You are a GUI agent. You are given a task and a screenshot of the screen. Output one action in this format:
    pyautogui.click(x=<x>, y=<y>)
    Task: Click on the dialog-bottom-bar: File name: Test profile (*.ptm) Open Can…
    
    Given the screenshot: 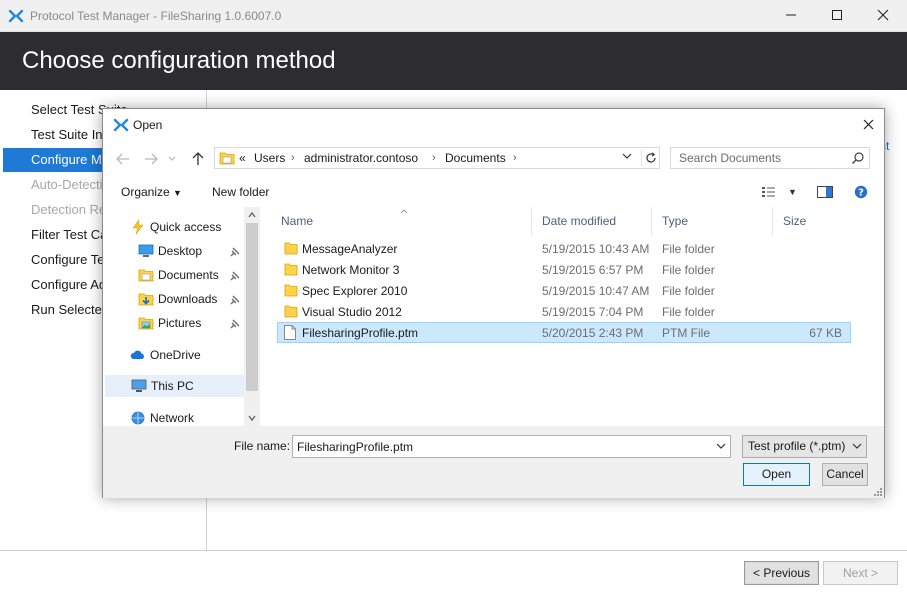 What is the action you would take?
    pyautogui.click(x=493, y=462)
    